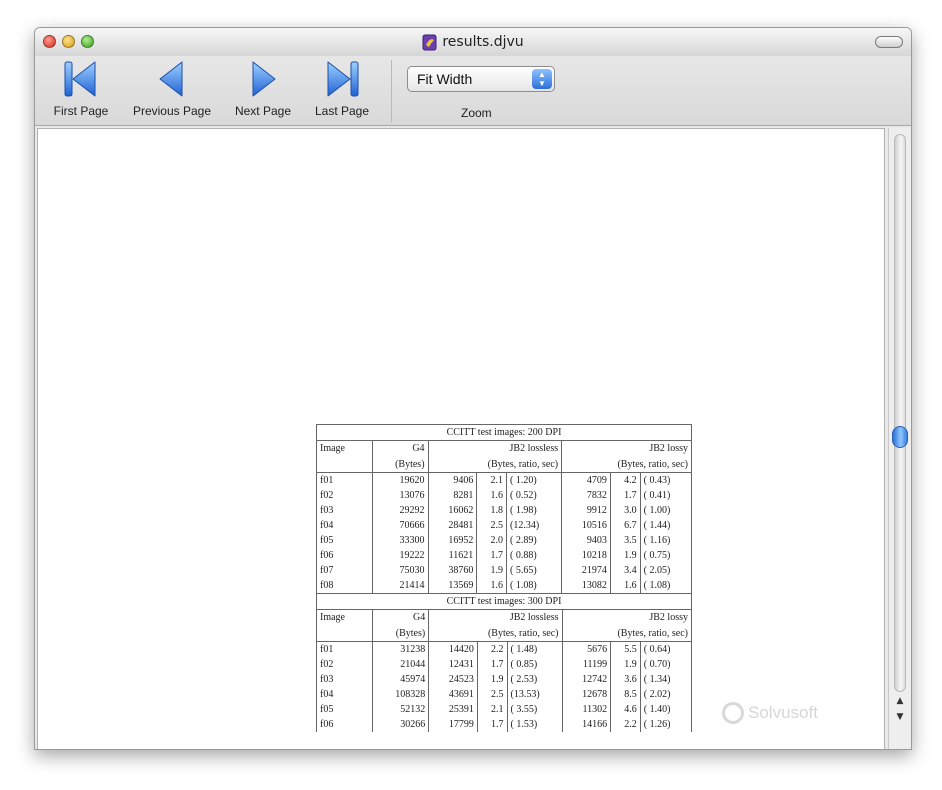  What do you see at coordinates (586, 724) in the screenshot?
I see `table-cell: 14166` at bounding box center [586, 724].